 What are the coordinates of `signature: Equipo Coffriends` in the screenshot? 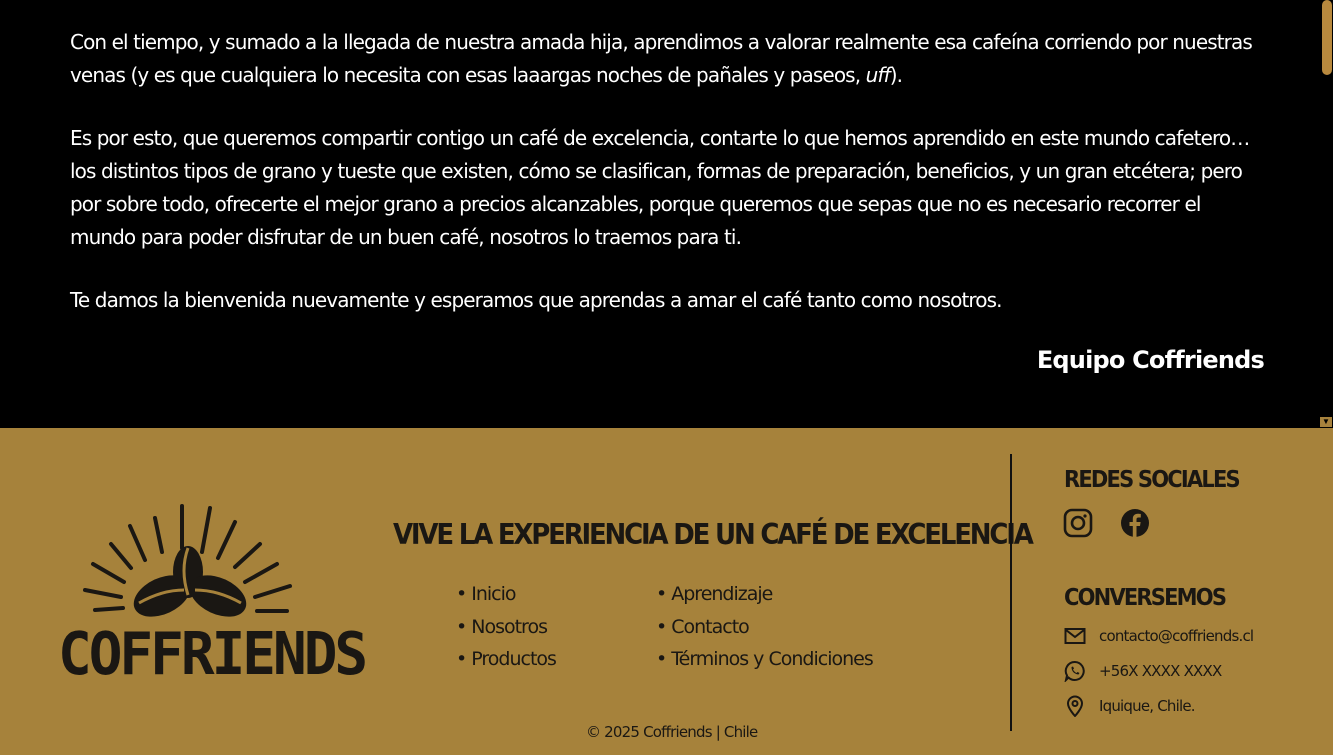 It's located at (1150, 360).